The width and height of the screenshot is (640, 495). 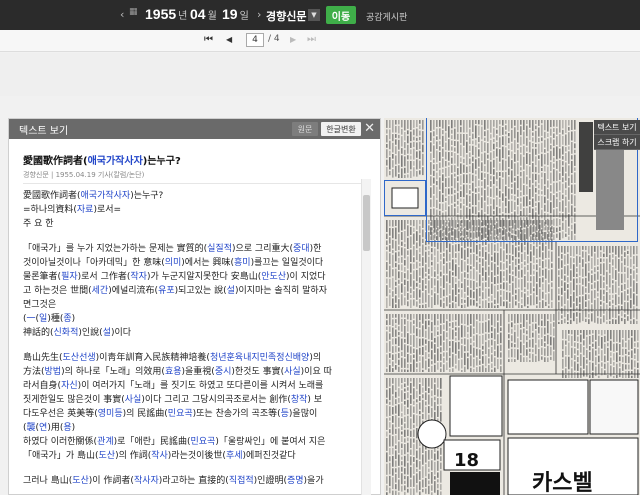 What do you see at coordinates (341, 15) in the screenshot?
I see `move-button: 이동` at bounding box center [341, 15].